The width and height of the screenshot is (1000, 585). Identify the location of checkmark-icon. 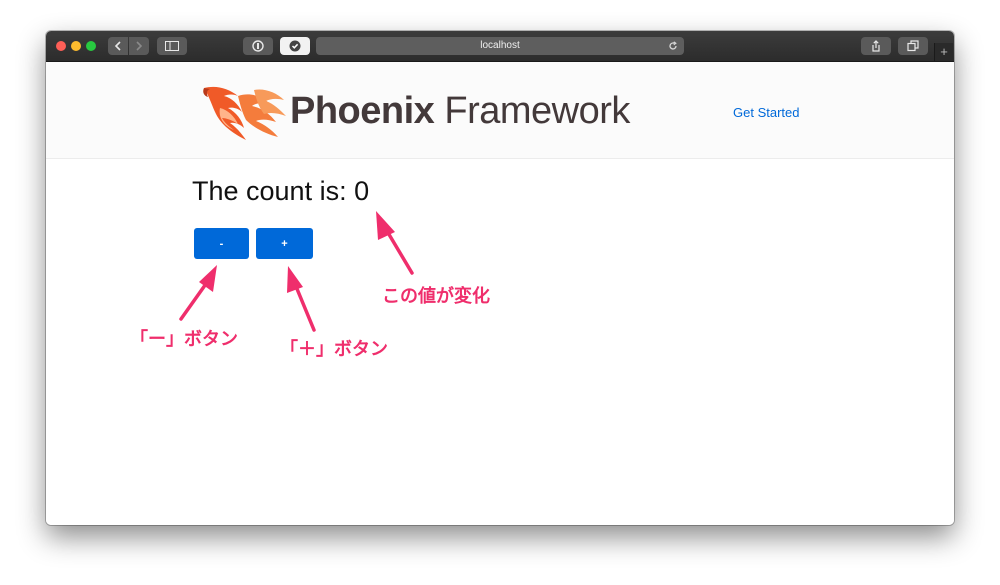
(295, 46).